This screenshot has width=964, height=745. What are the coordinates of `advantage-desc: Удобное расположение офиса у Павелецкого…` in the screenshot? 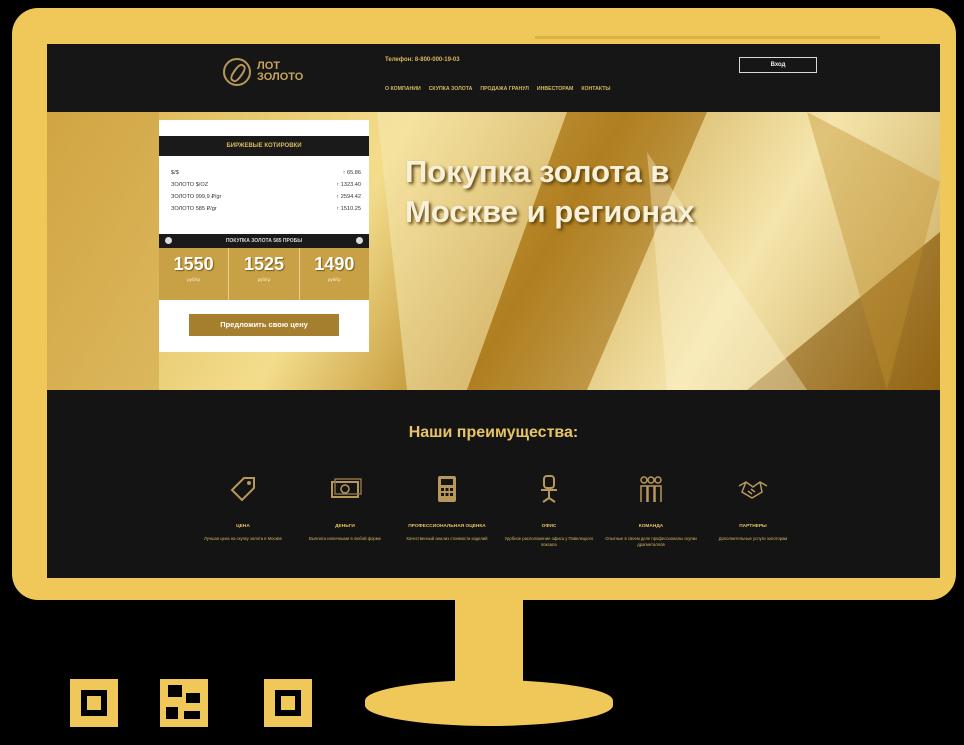 It's located at (549, 541).